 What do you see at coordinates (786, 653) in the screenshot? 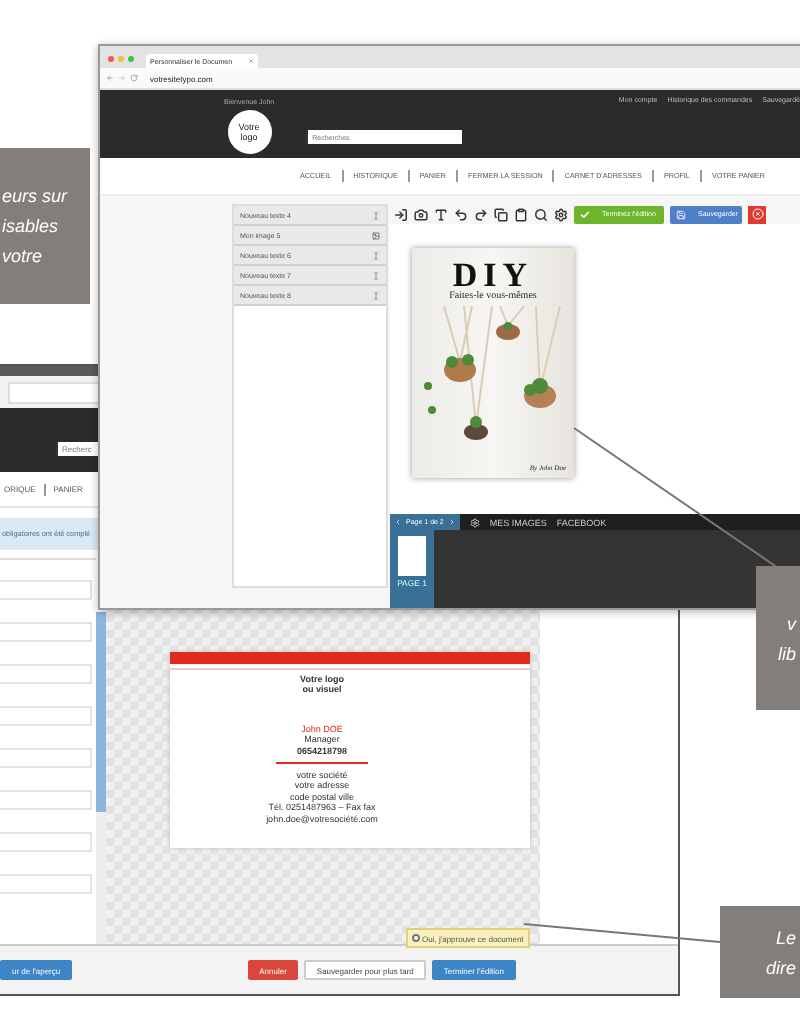
I see `callout-text: lib` at bounding box center [786, 653].